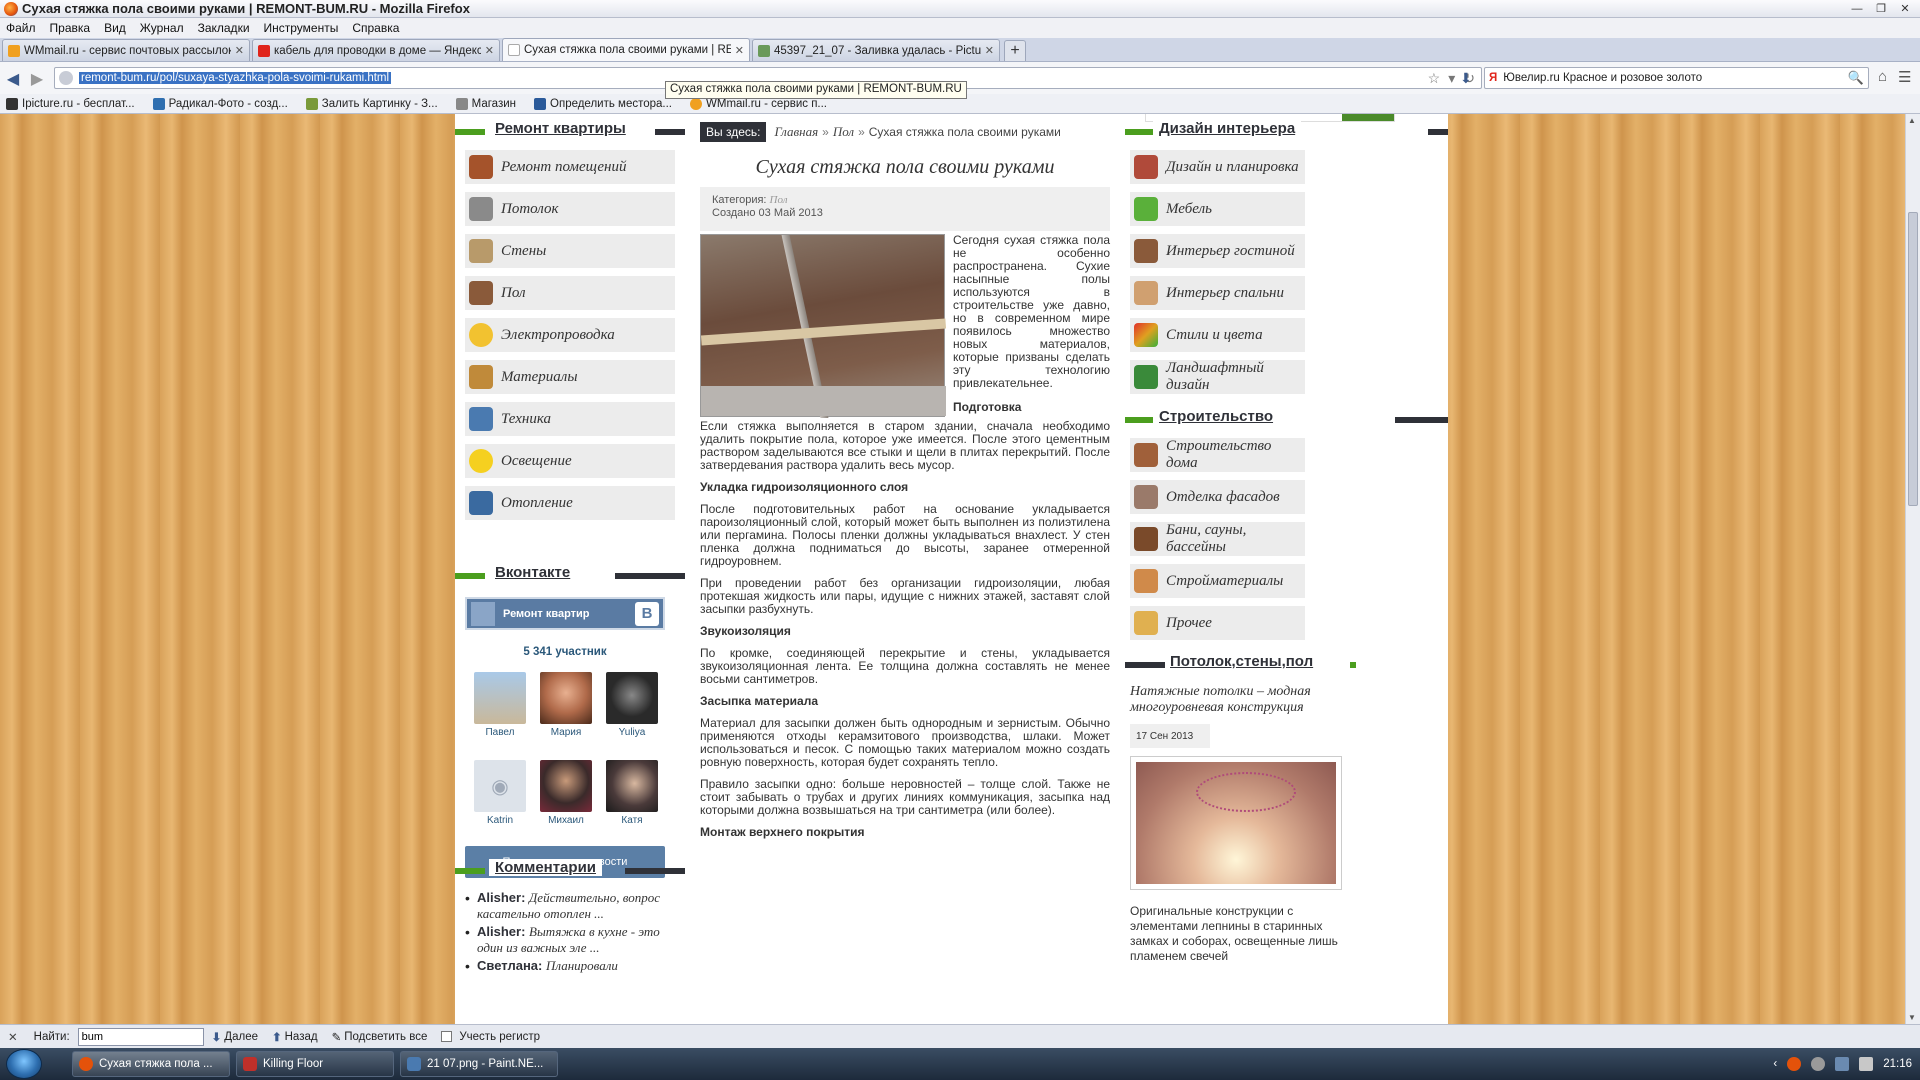 This screenshot has height=1080, width=1920. Describe the element at coordinates (843, 132) in the screenshot. I see `breadcrumb-section: Пол` at that location.